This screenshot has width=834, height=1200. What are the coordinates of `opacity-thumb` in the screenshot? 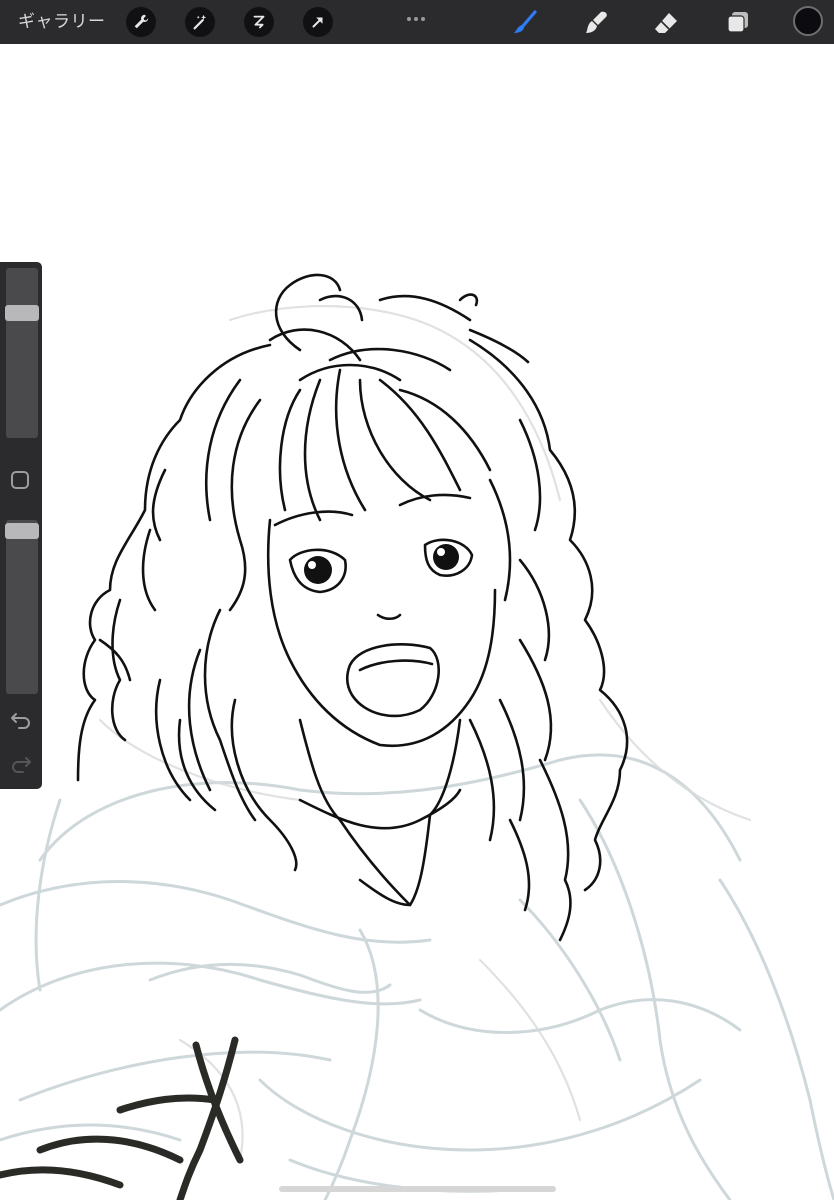 It's located at (22, 531).